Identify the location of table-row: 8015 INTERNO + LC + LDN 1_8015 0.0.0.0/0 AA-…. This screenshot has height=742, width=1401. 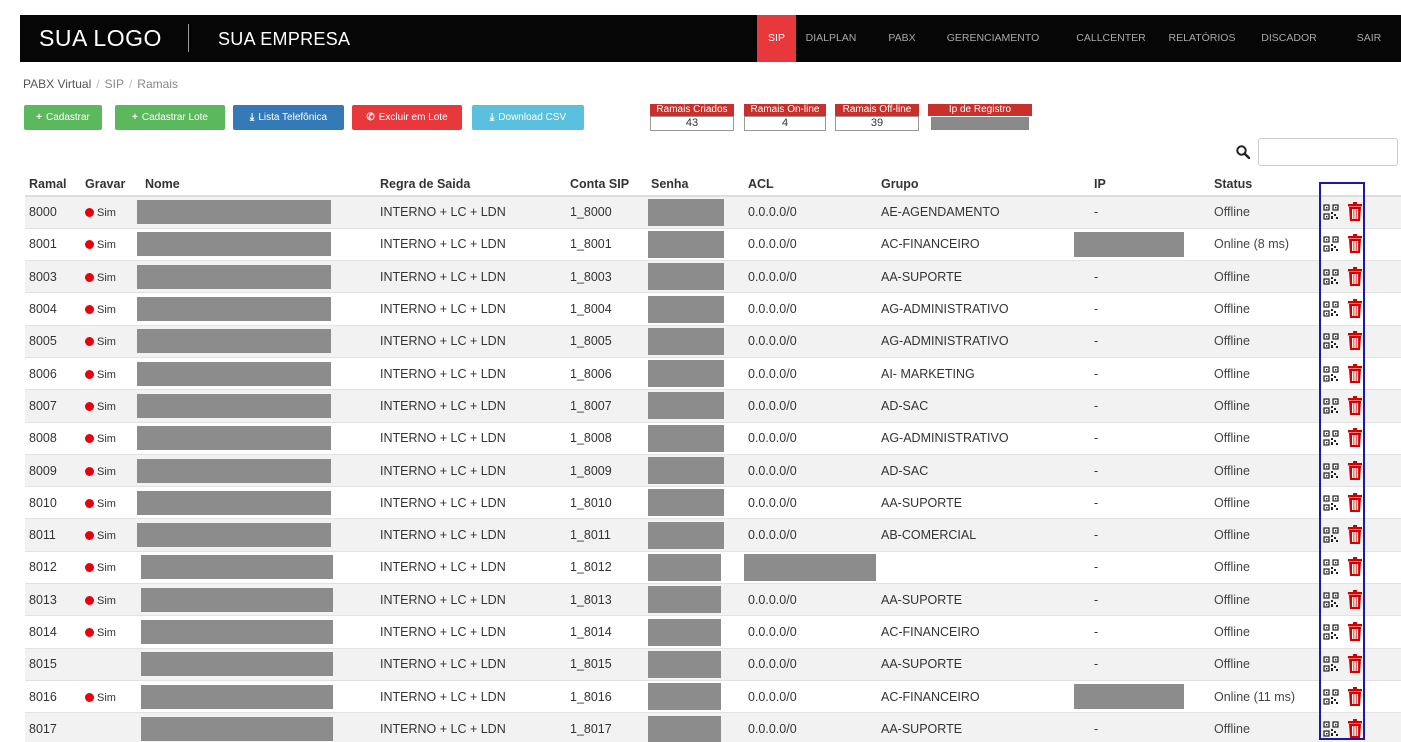
(713, 664).